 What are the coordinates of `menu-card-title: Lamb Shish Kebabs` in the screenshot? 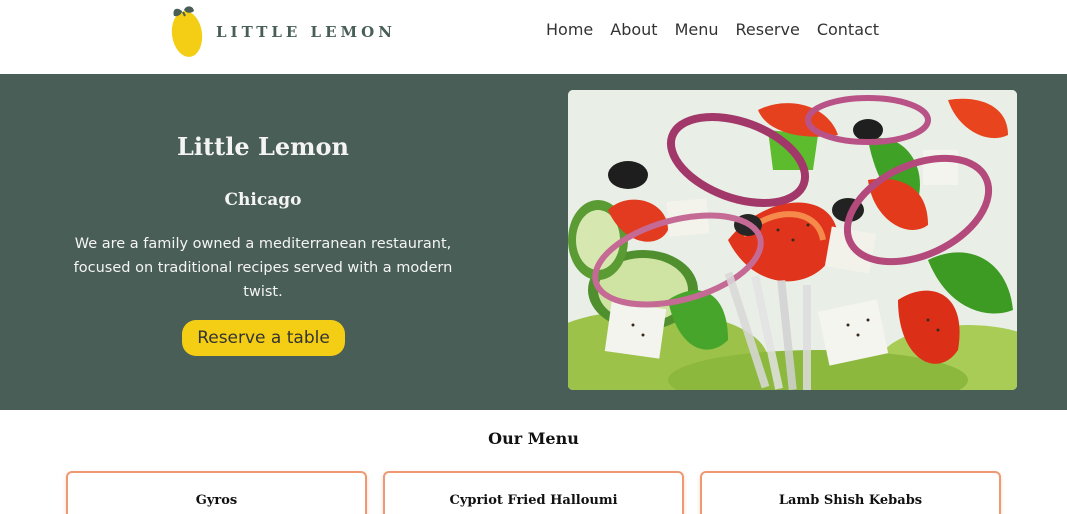 It's located at (850, 500).